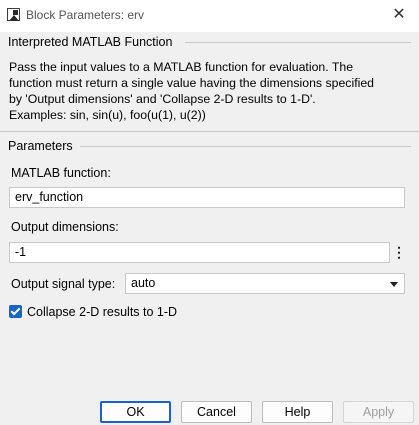  I want to click on title-bar: Block Parameters: erv ✕, so click(209, 16).